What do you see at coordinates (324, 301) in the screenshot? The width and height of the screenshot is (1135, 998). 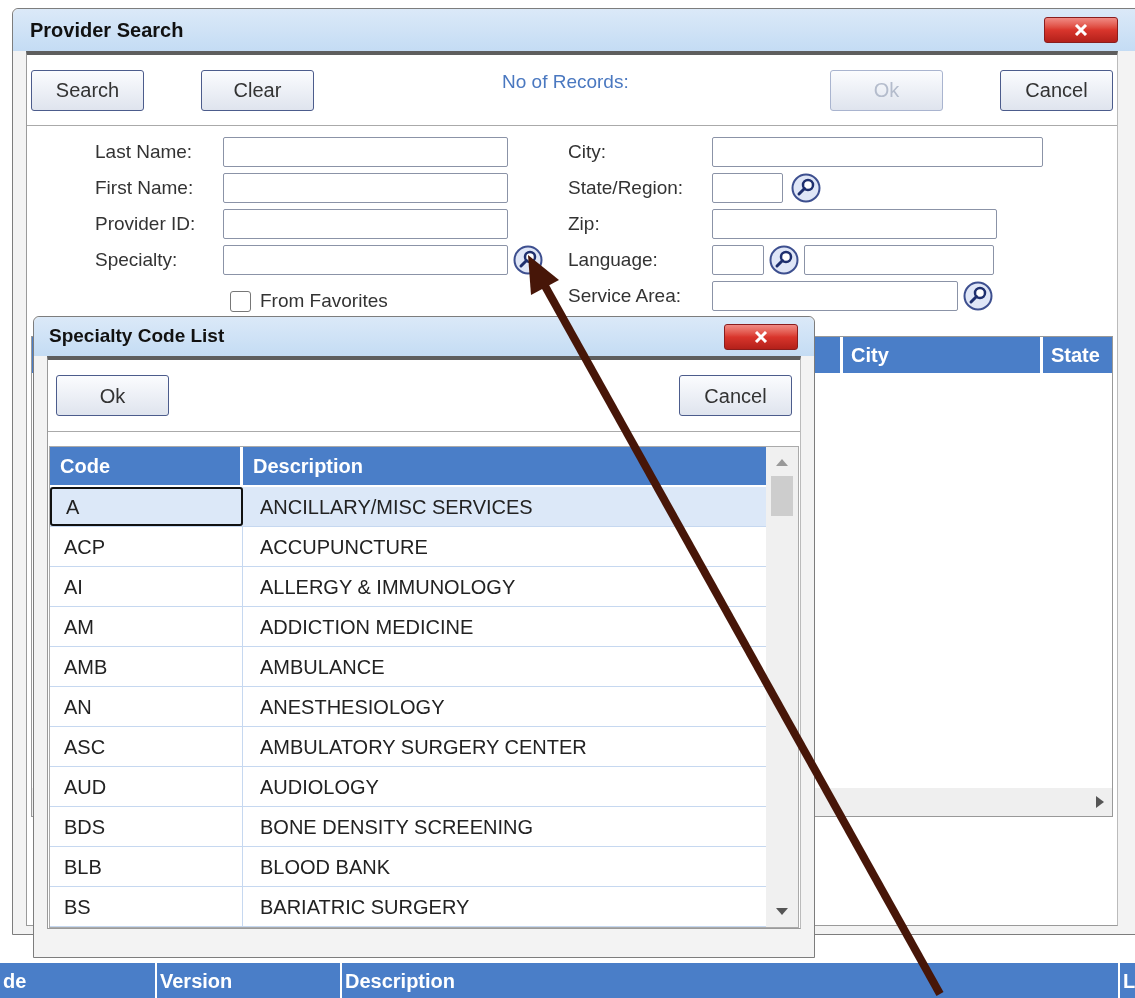 I see `checkbox-label: From Favorites` at bounding box center [324, 301].